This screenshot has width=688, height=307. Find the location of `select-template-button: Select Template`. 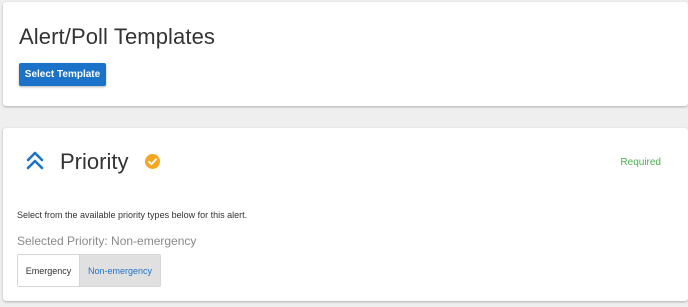

select-template-button: Select Template is located at coordinates (62, 74).